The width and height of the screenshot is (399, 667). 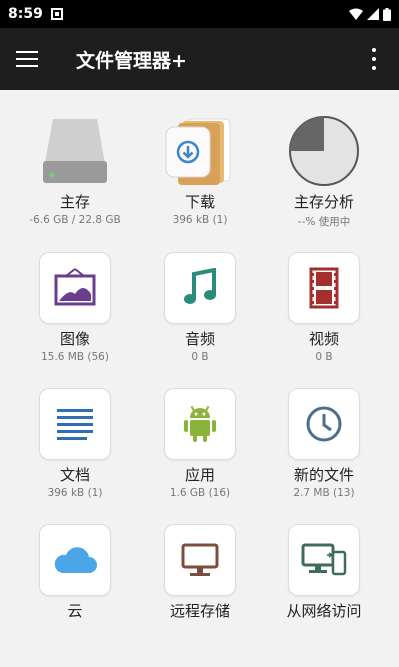 I want to click on tile-subtitle: 2.7 MB (13), so click(x=324, y=493).